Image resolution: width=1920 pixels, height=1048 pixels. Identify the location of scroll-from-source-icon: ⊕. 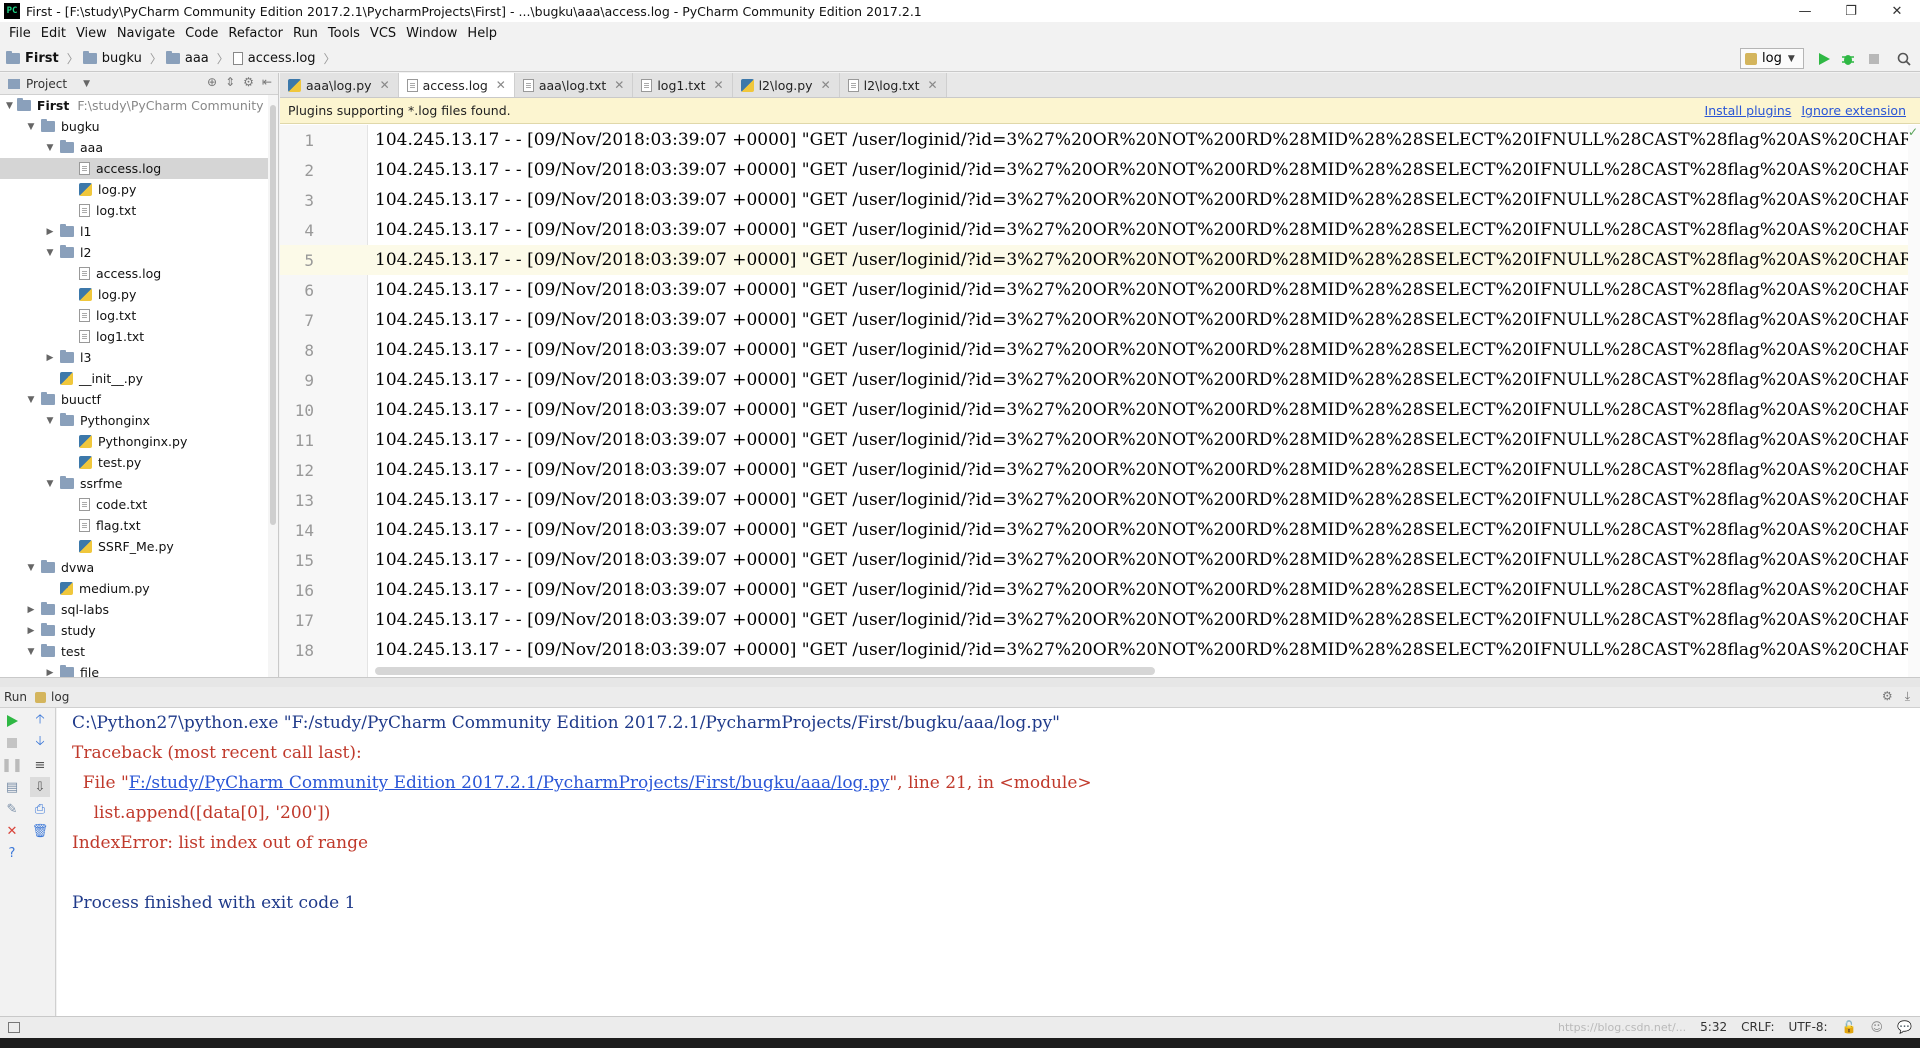
(212, 82).